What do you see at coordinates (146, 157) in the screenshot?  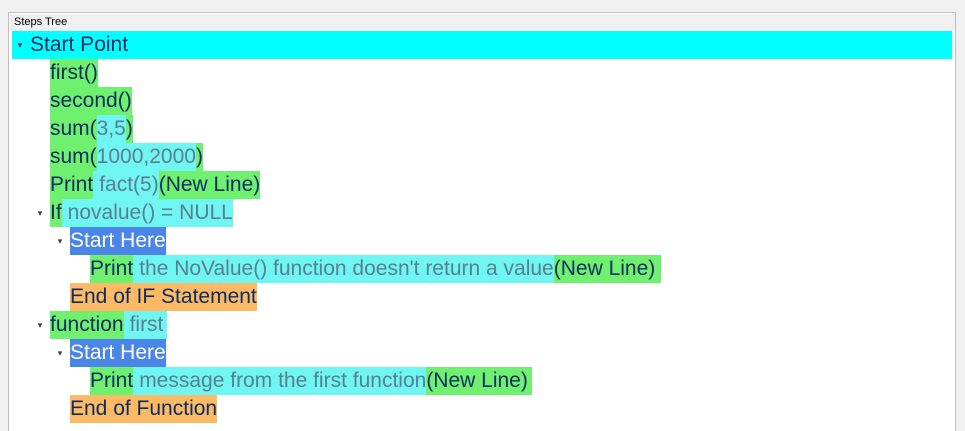 I see `step-argument: 1000,2000` at bounding box center [146, 157].